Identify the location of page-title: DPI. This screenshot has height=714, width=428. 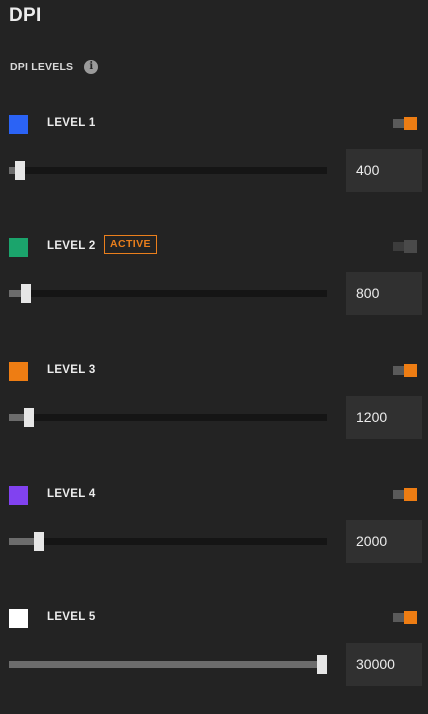
(25, 15).